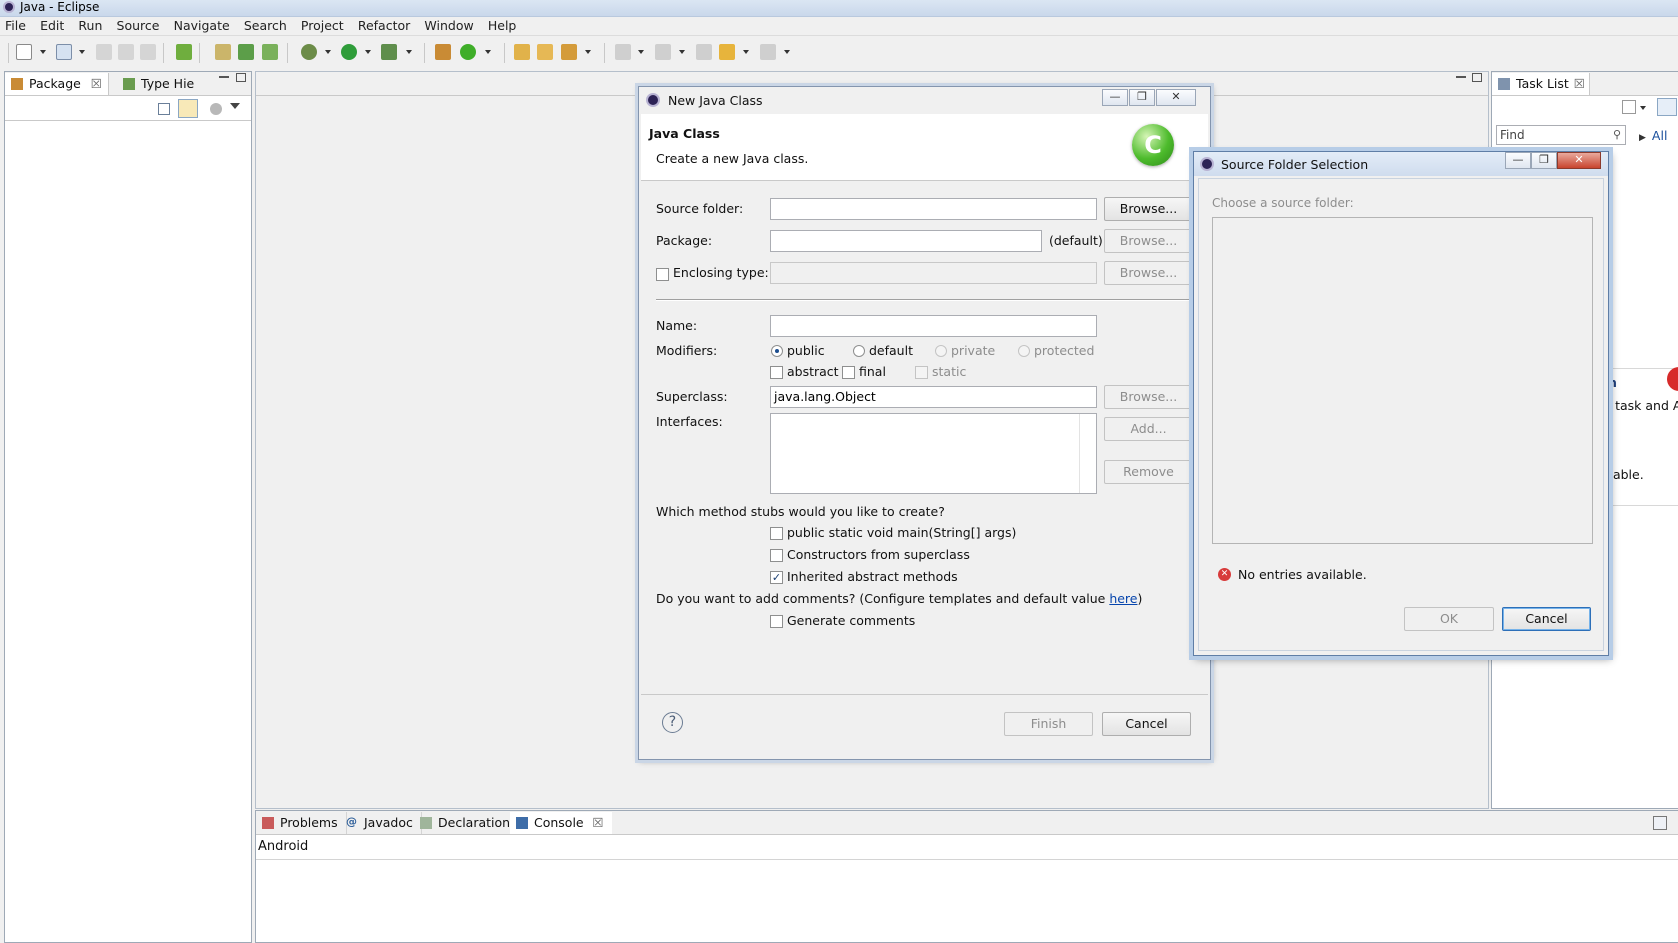  I want to click on editor-minimize-icon, so click(1461, 77).